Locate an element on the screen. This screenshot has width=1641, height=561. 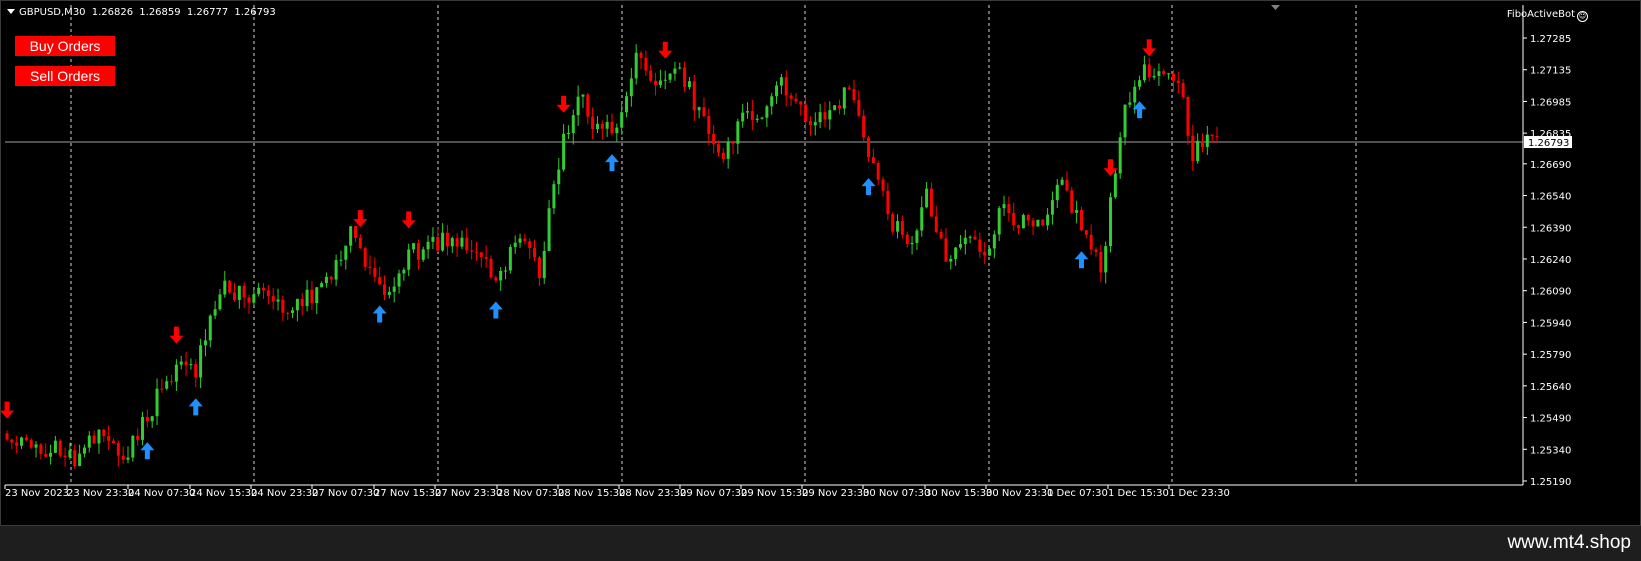
dropdown-triangle-icon is located at coordinates (11, 11).